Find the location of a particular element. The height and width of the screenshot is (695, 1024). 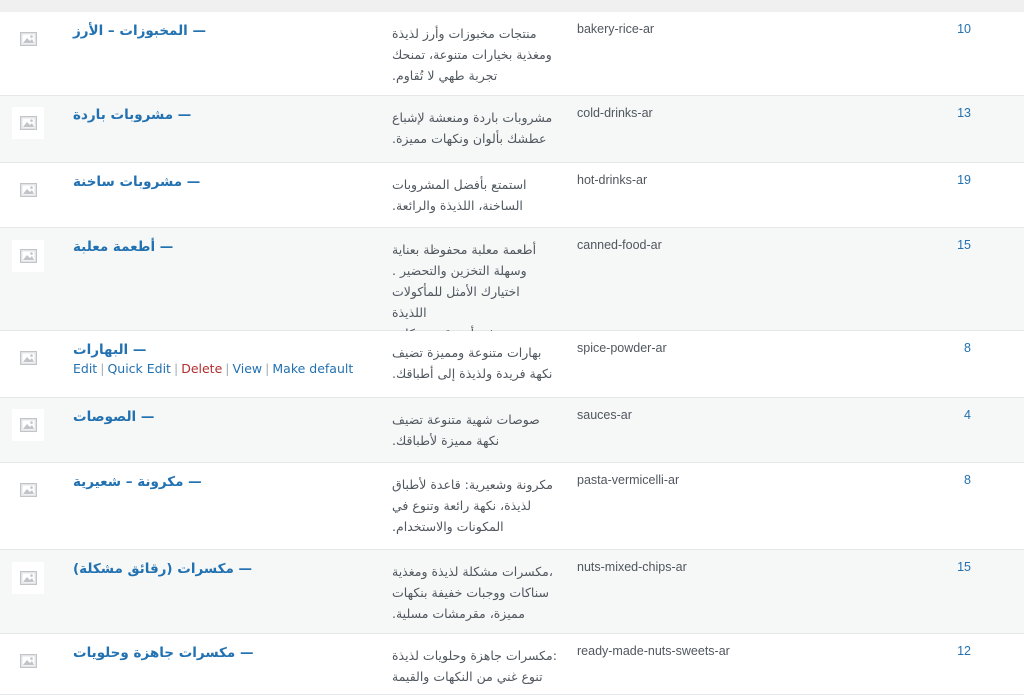

description-line: صوصات شهية متنوعة تضيف is located at coordinates (466, 419).